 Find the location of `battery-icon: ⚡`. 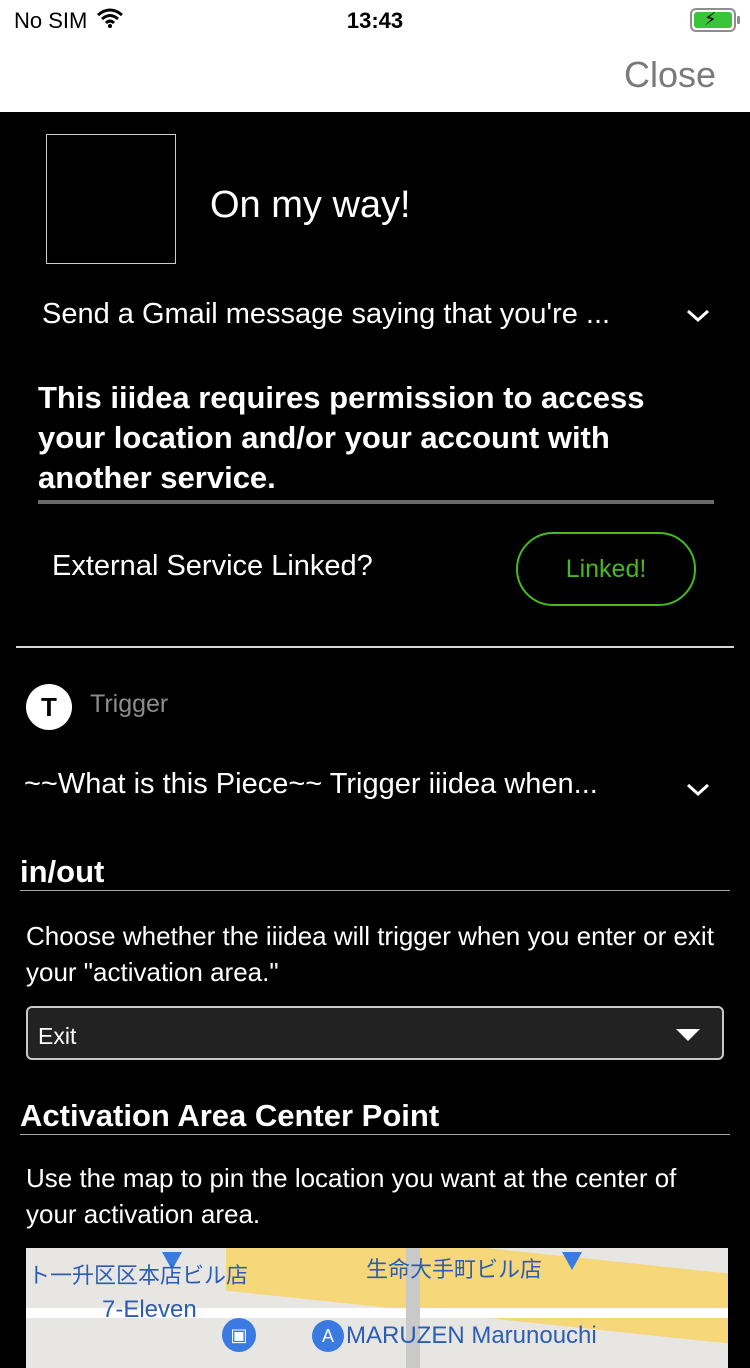

battery-icon: ⚡ is located at coordinates (715, 20).